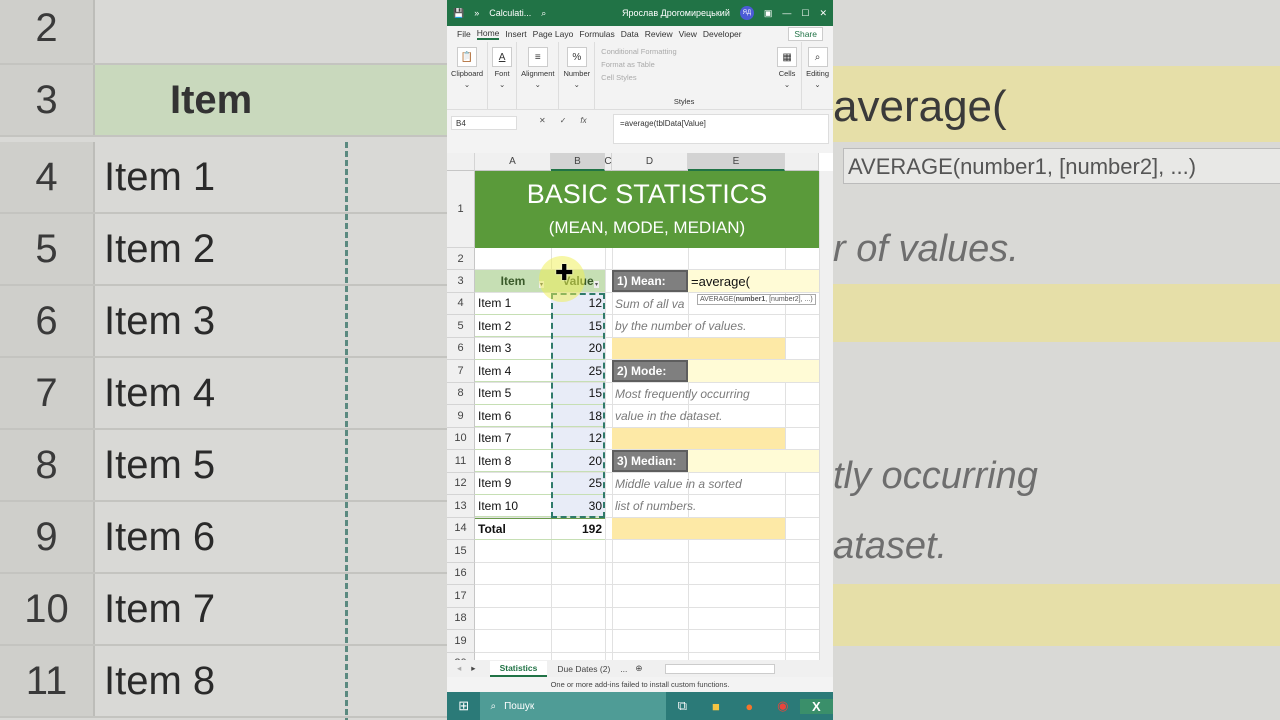 This screenshot has width=1280, height=720. What do you see at coordinates (513, 394) in the screenshot?
I see `table-cell-item: Item 5` at bounding box center [513, 394].